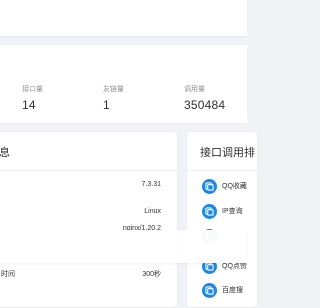 Image resolution: width=320 pixels, height=308 pixels. What do you see at coordinates (151, 274) in the screenshot?
I see `info-value: 300秒` at bounding box center [151, 274].